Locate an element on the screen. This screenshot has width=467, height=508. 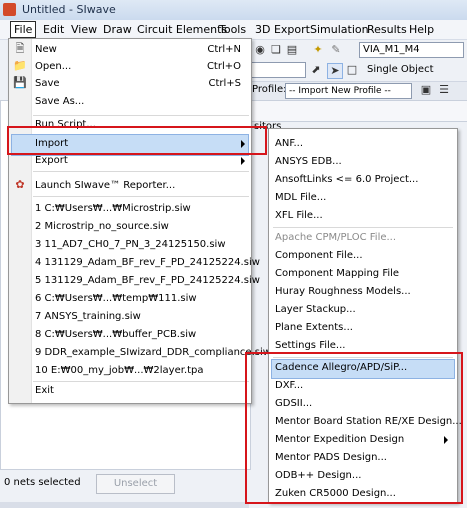
title-bar: Untitled - SIwave is located at coordinates (233, 10).